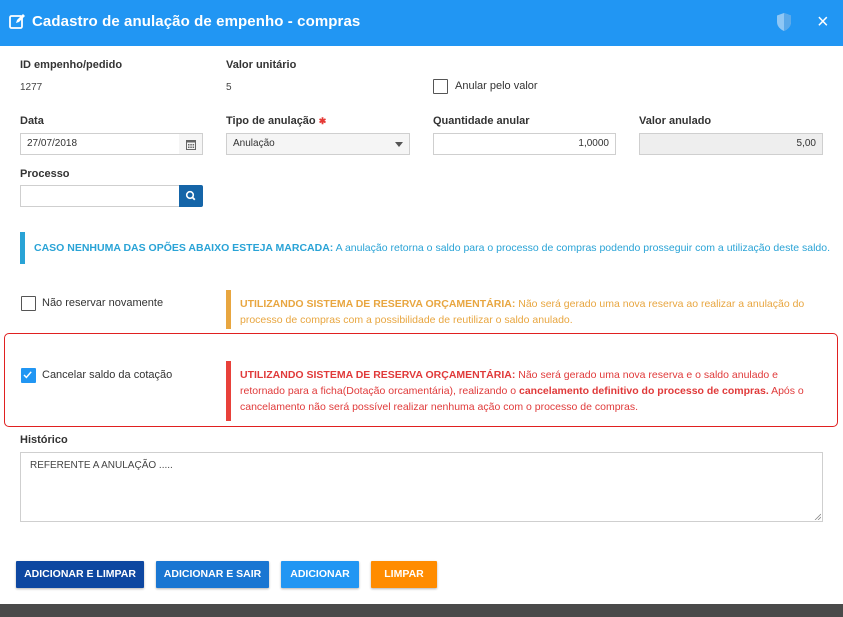  I want to click on resize-grip-icon, so click(817, 516).